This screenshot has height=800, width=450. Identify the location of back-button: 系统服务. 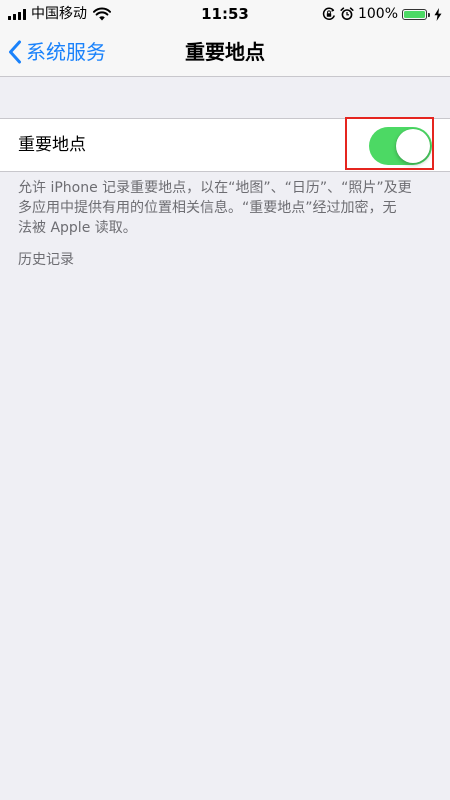
(57, 52).